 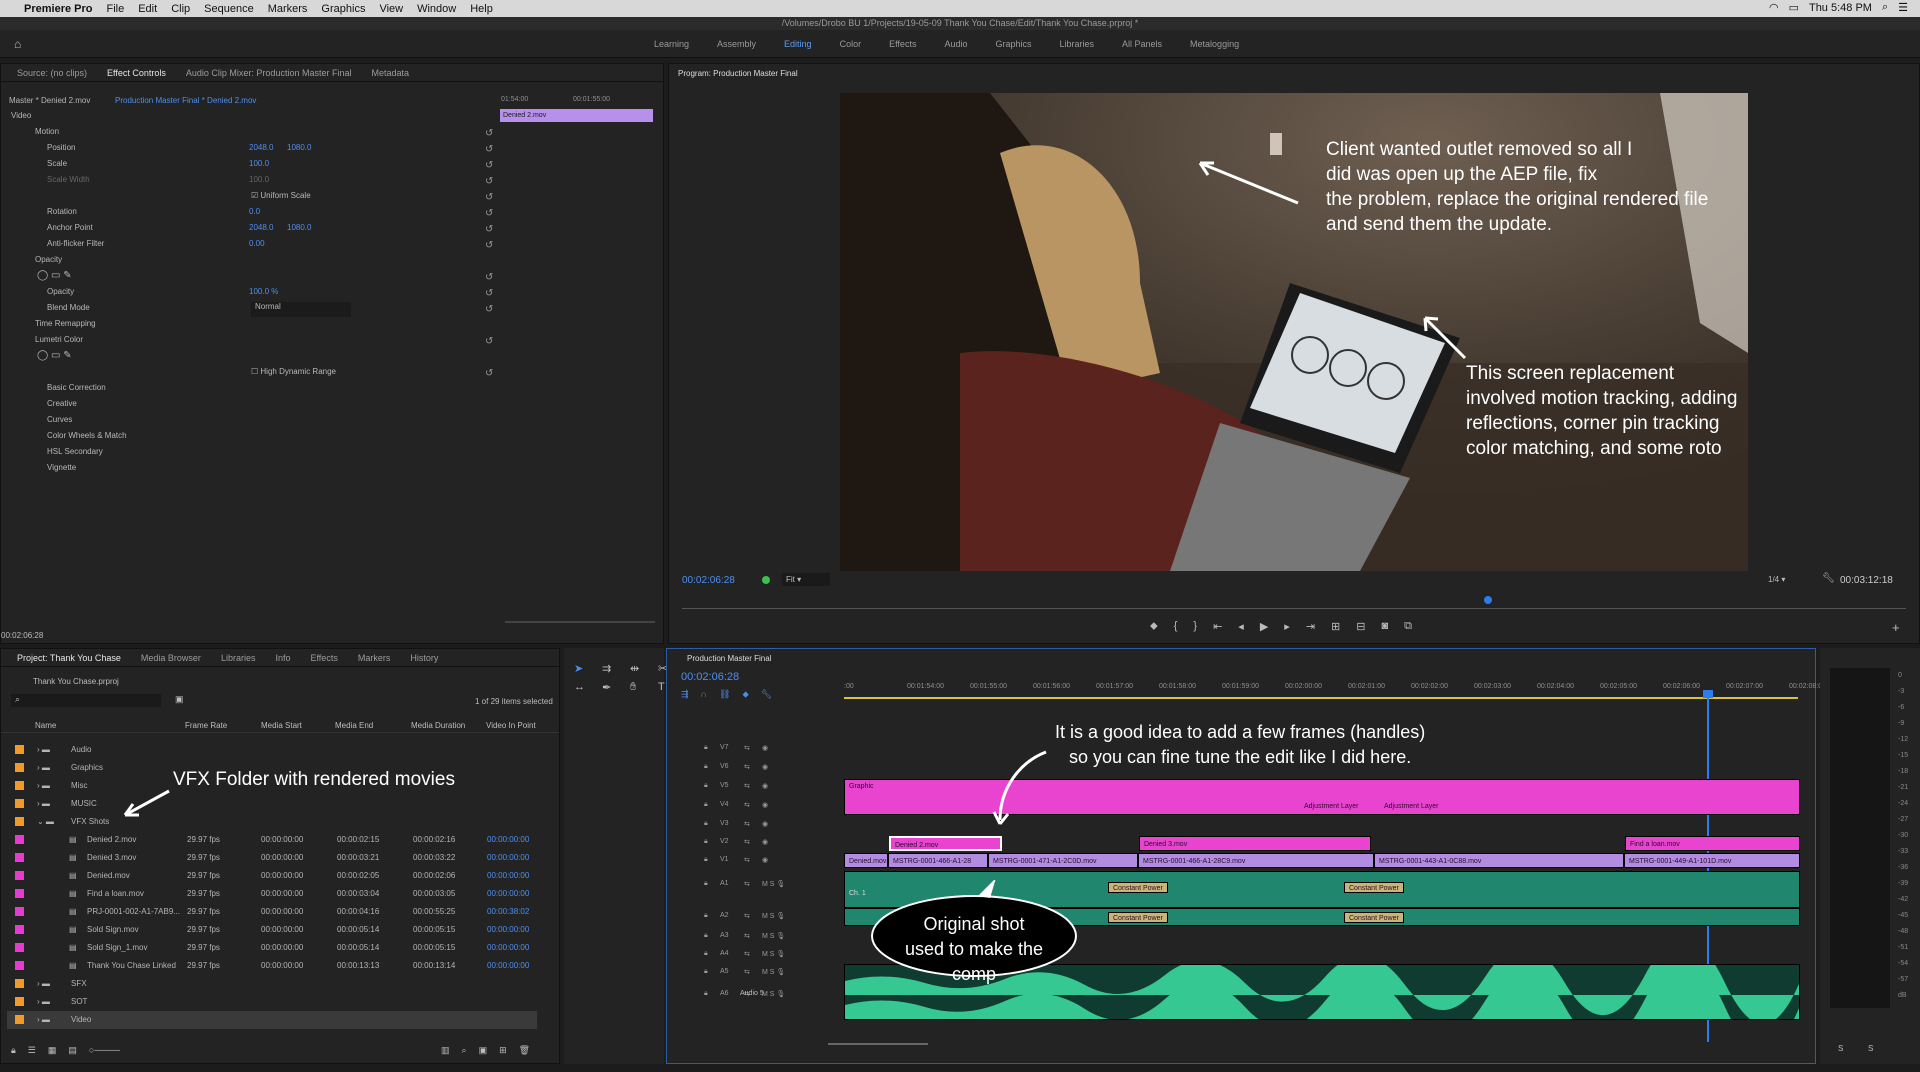 What do you see at coordinates (263, 294) in the screenshot?
I see `opacity-value: 100.0 %` at bounding box center [263, 294].